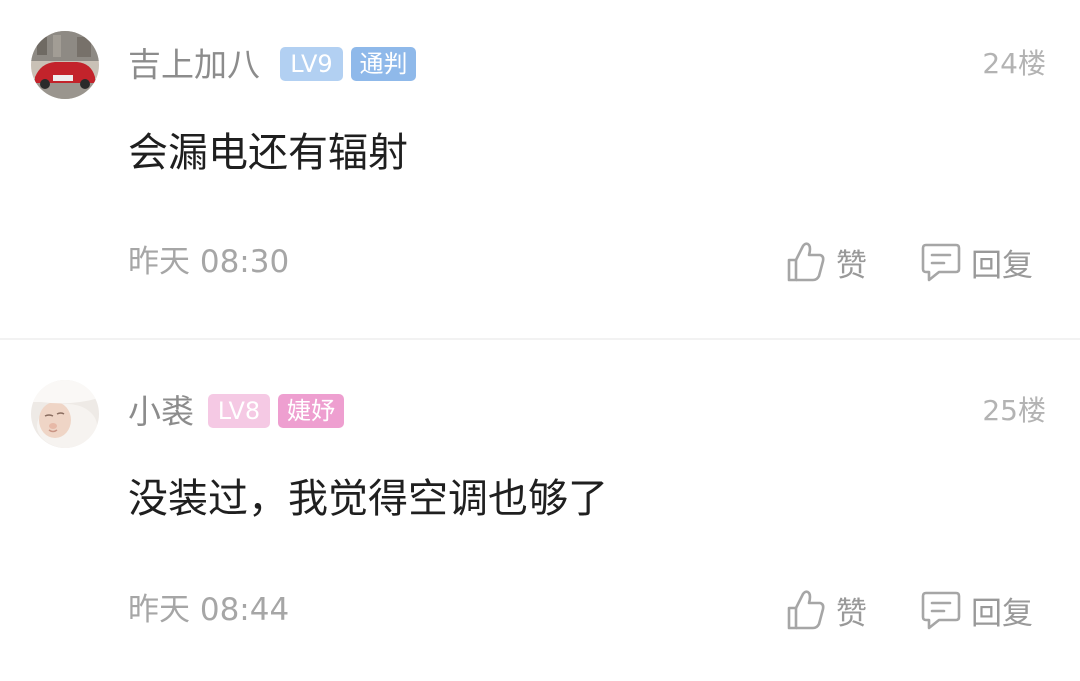 Image resolution: width=1080 pixels, height=681 pixels. I want to click on level-badge: LV8, so click(239, 411).